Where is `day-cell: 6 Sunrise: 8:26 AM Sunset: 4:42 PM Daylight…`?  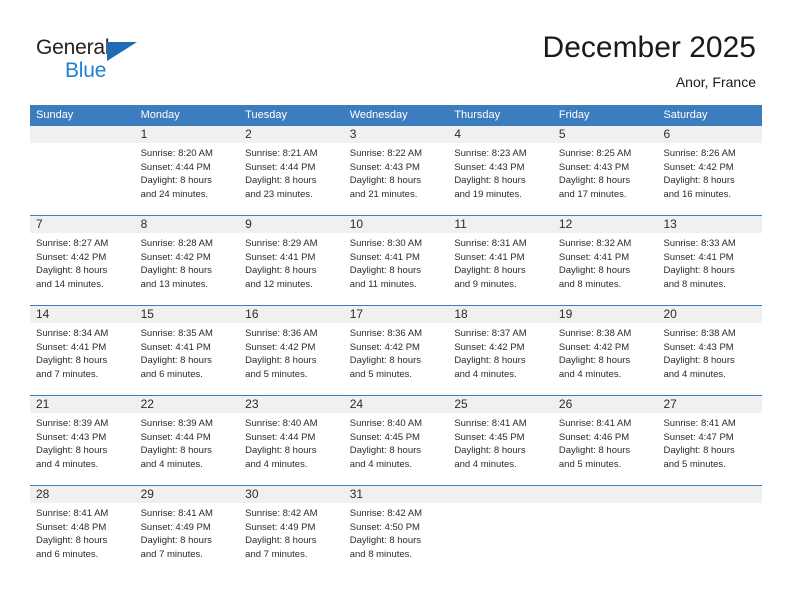
day-cell: 6 Sunrise: 8:26 AM Sunset: 4:42 PM Daylight… is located at coordinates (710, 170).